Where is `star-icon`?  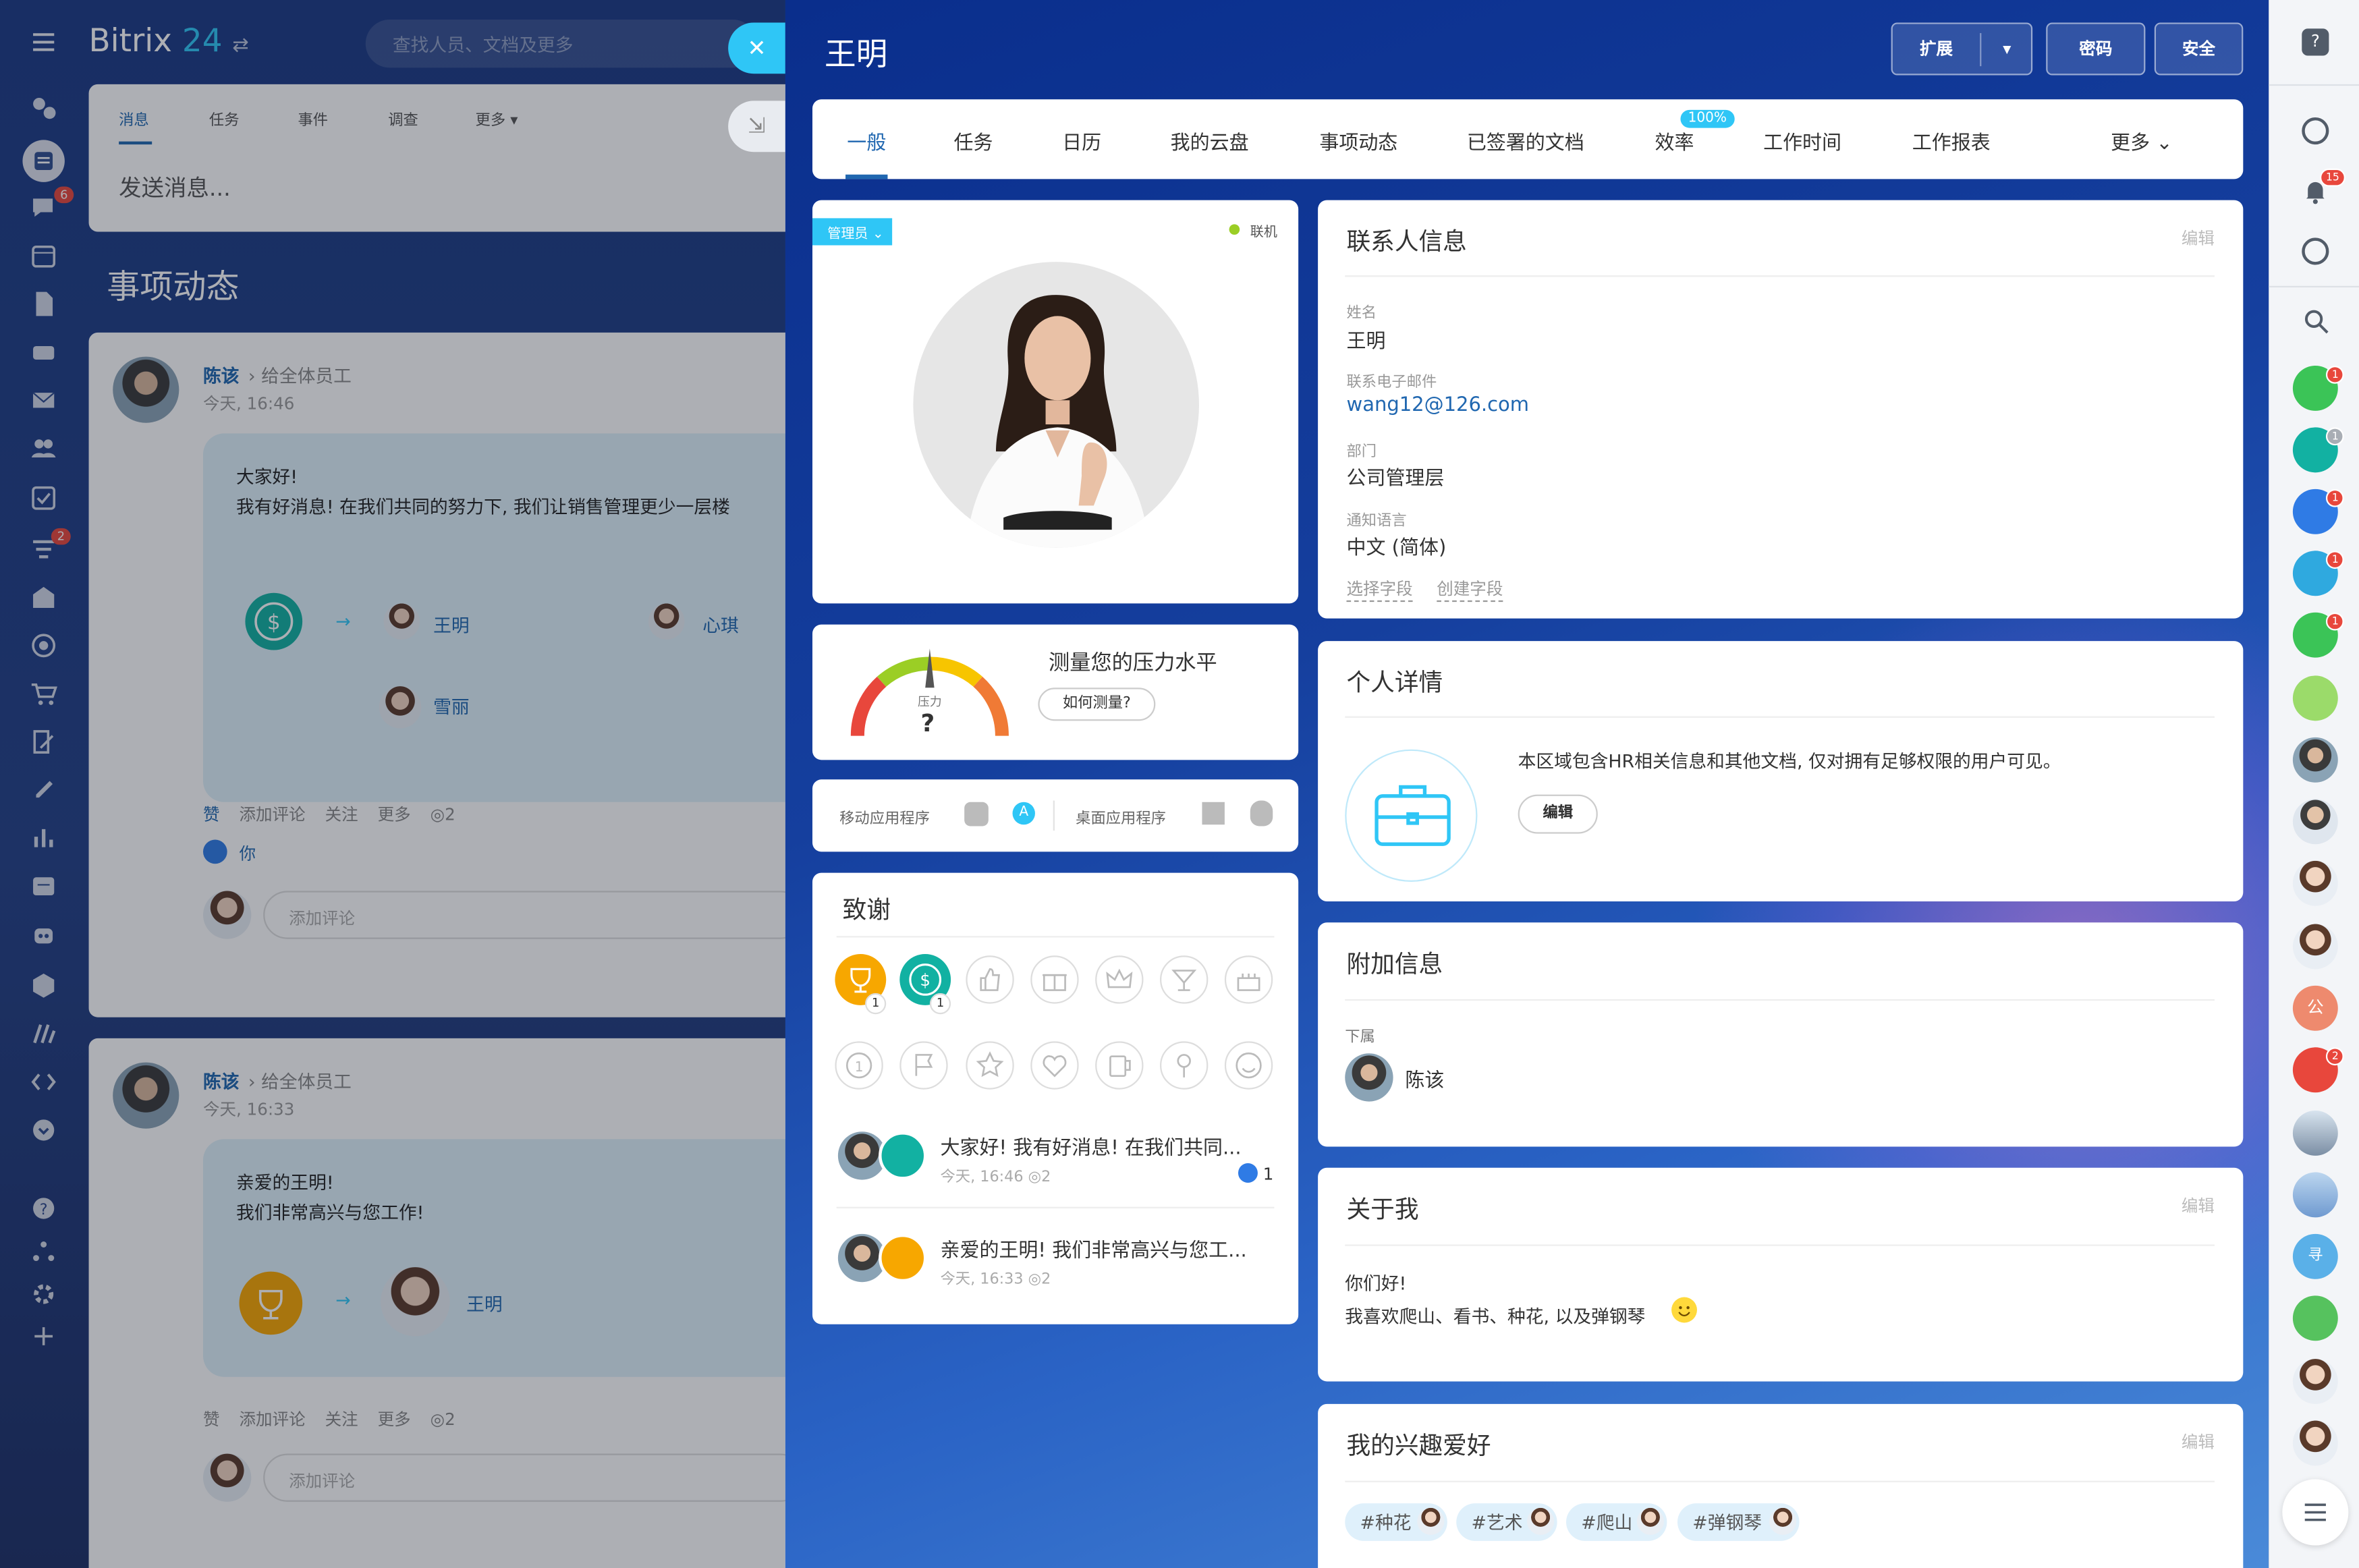
star-icon is located at coordinates (990, 1065).